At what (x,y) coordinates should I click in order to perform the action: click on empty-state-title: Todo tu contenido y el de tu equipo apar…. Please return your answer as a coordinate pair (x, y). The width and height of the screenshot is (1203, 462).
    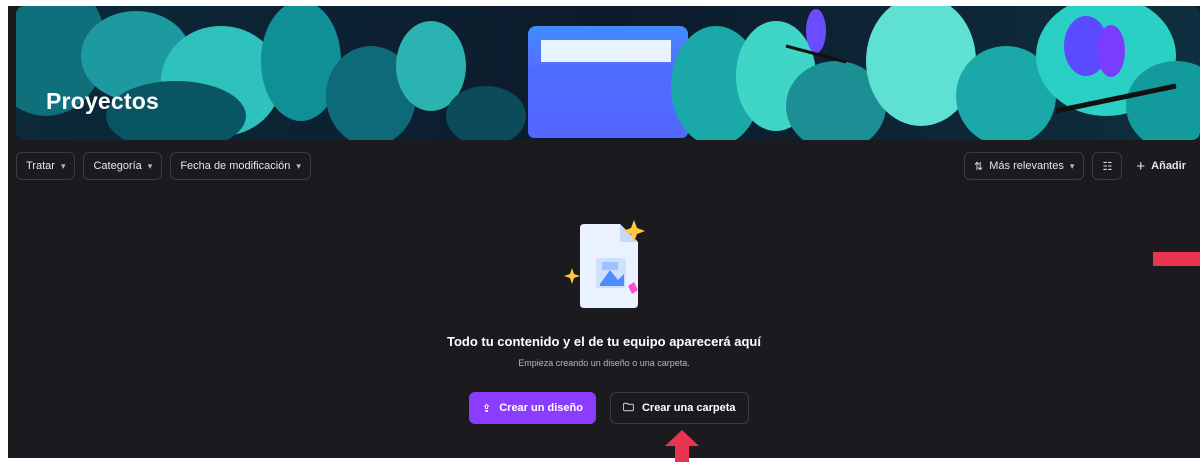
    Looking at the image, I should click on (604, 341).